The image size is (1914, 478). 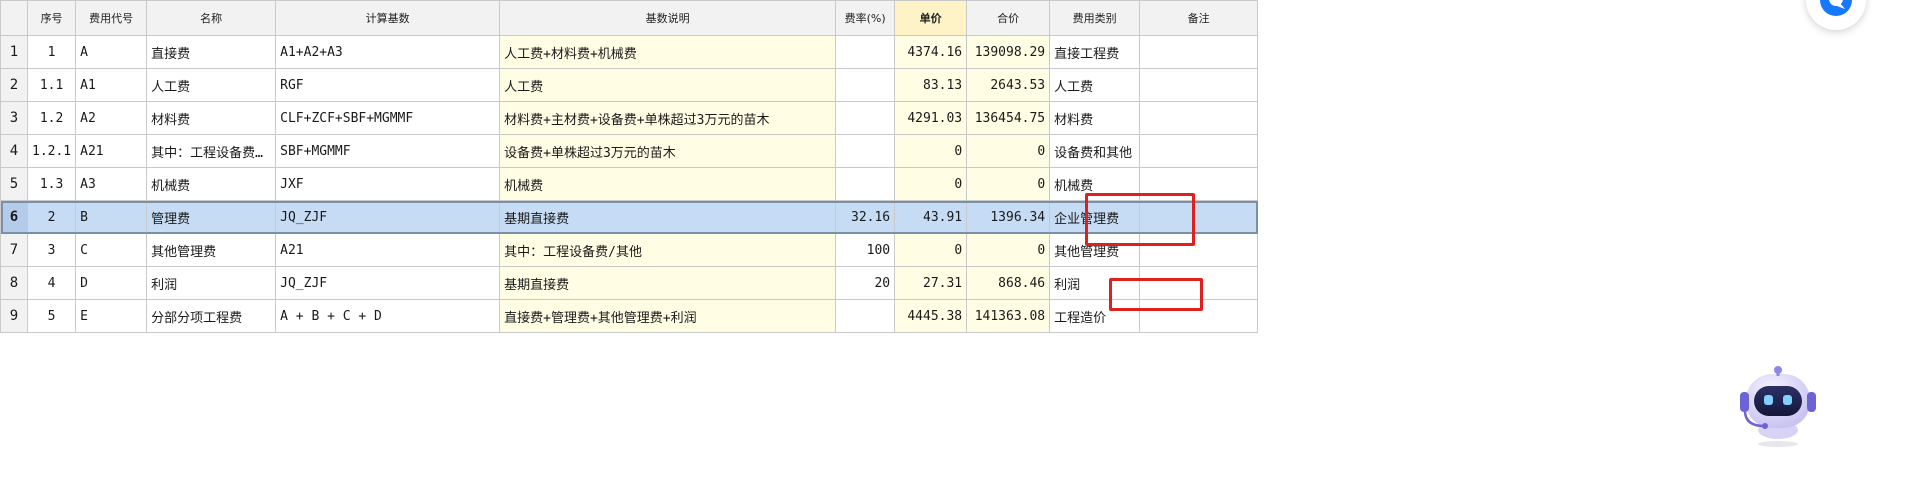 What do you see at coordinates (1008, 18) in the screenshot?
I see `col-header-total: 合价` at bounding box center [1008, 18].